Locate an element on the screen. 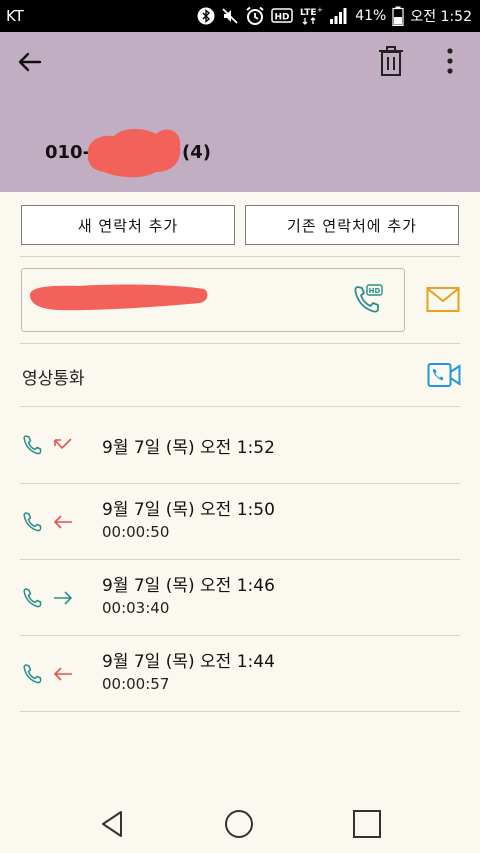  call-log-item: 9월 7일 (목) 오전 1:46 00:03:40 is located at coordinates (240, 597).